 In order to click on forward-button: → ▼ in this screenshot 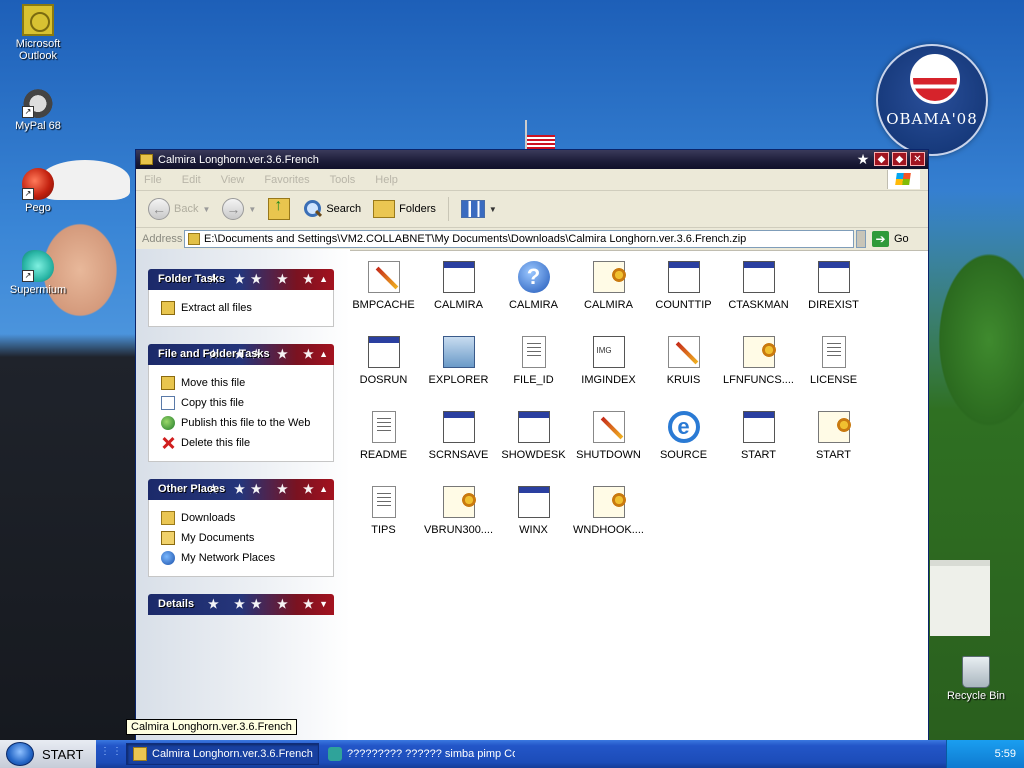, I will do `click(239, 209)`.